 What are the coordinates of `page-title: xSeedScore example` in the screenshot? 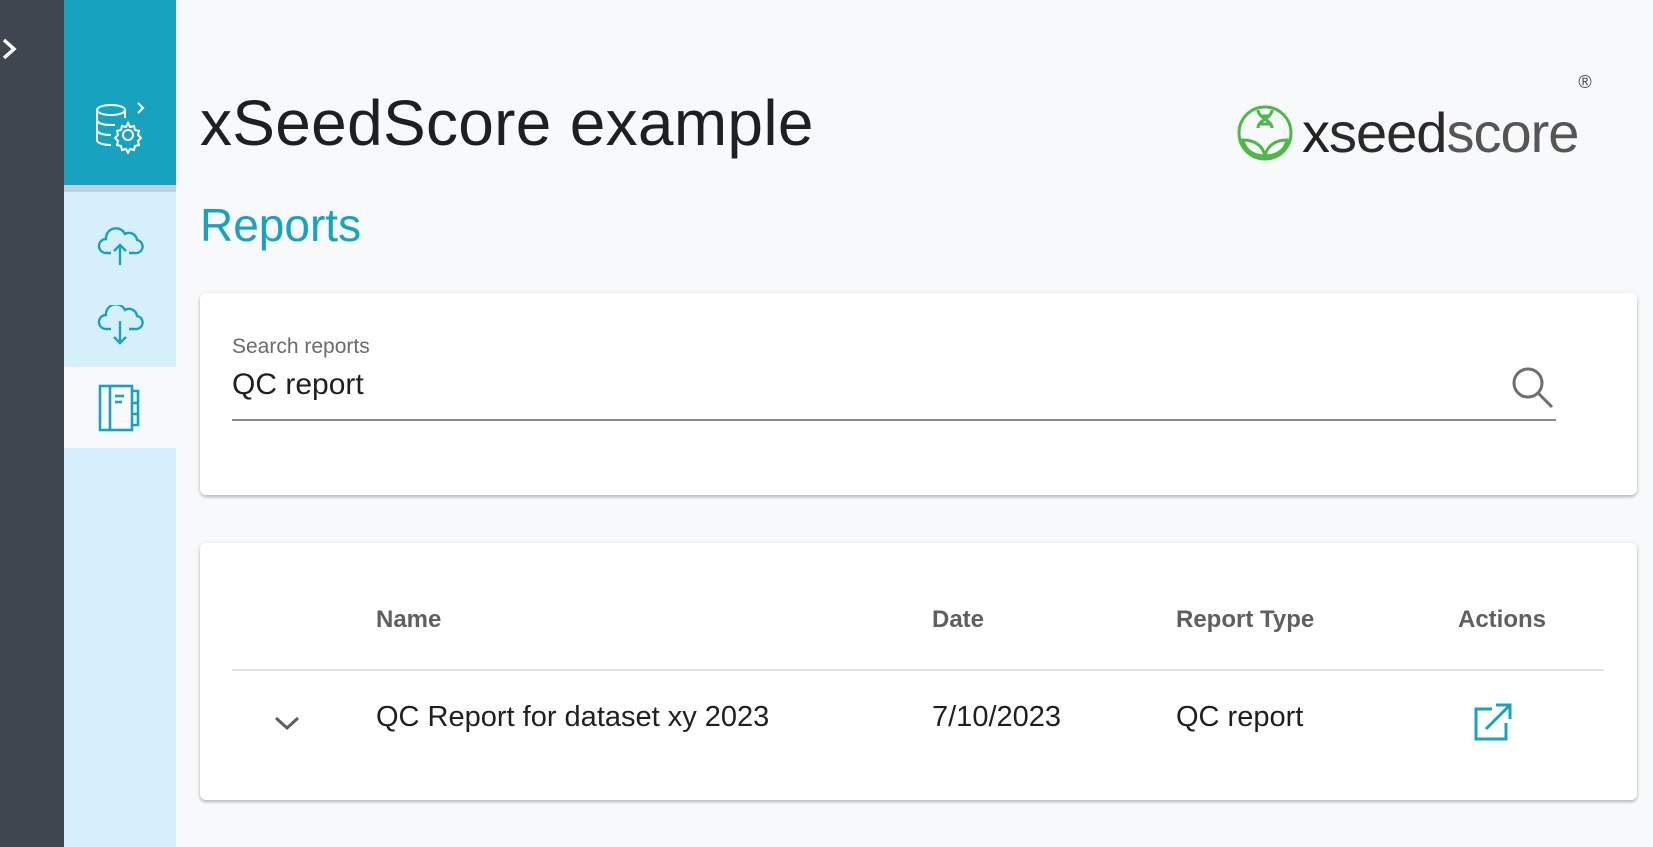 It's located at (507, 123).